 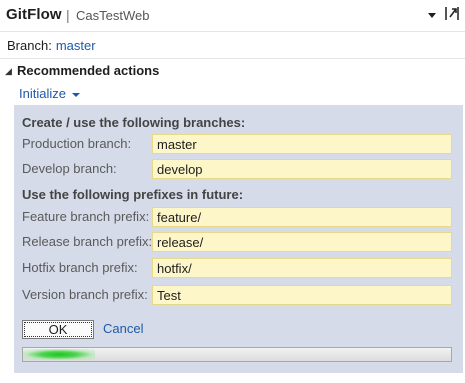 I want to click on feature-prefix-input, so click(x=302, y=217).